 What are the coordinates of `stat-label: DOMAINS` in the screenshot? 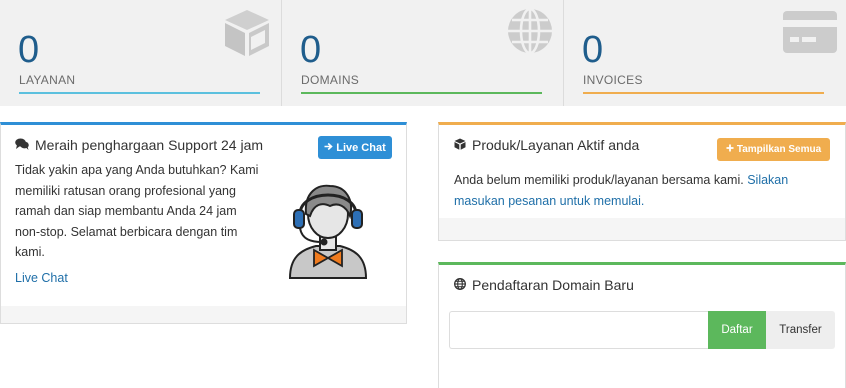 It's located at (330, 80).